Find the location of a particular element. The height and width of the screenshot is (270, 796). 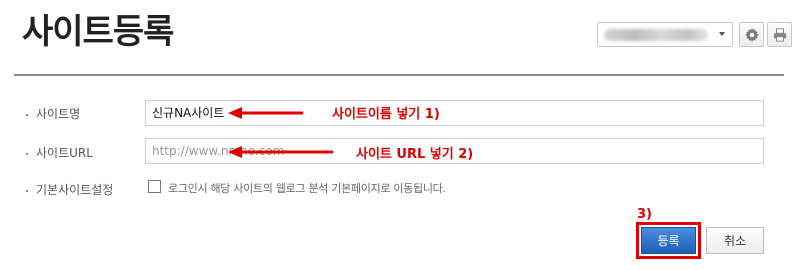

annotation-step3: 3) is located at coordinates (644, 214).